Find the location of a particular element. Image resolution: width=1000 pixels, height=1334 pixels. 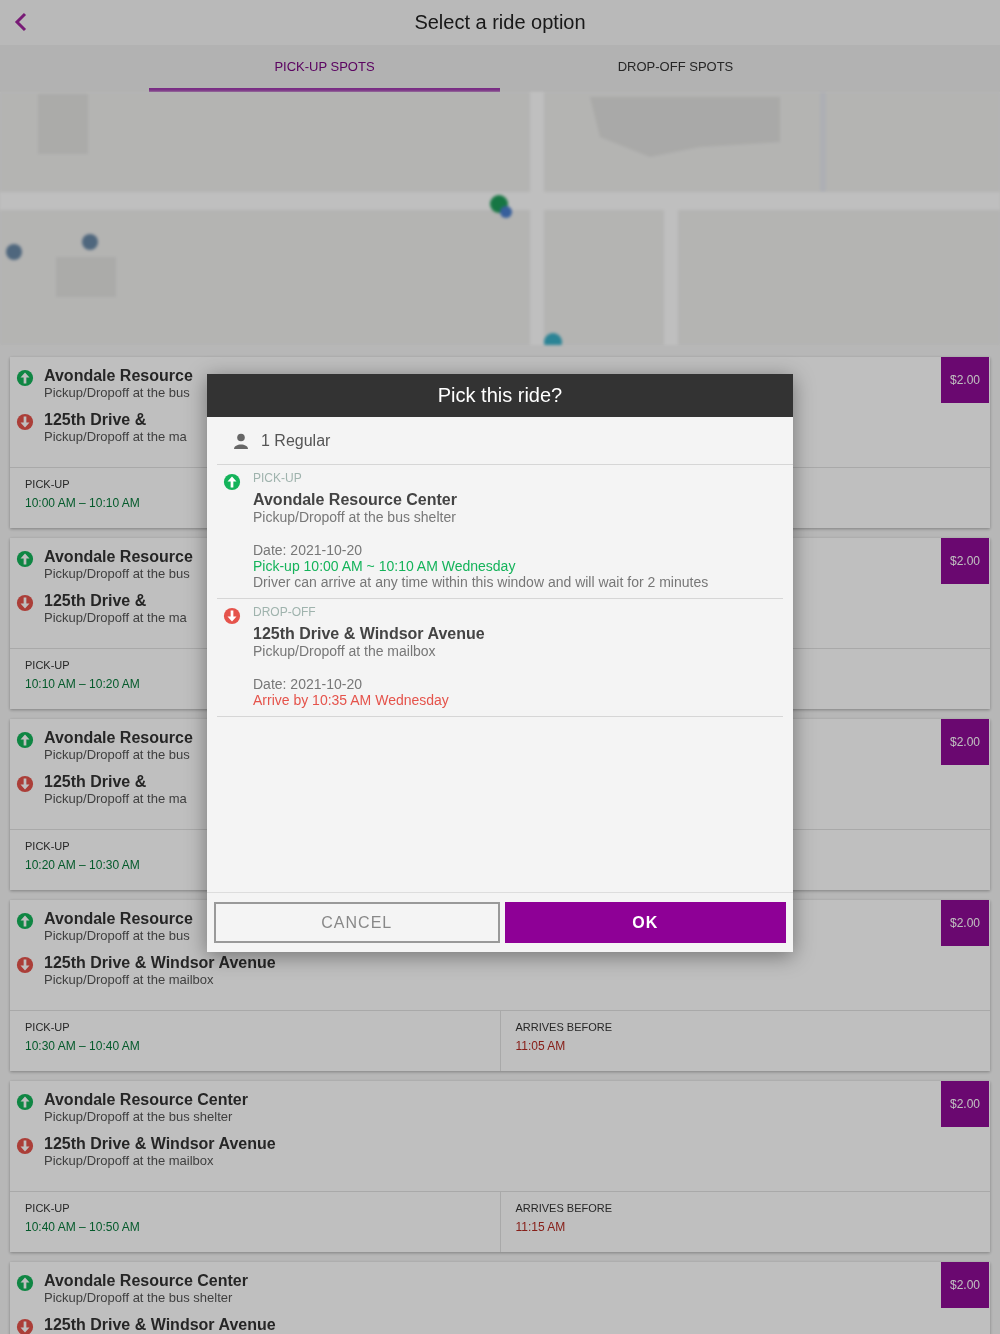

stop-type-label: PICK-UP is located at coordinates (278, 478).